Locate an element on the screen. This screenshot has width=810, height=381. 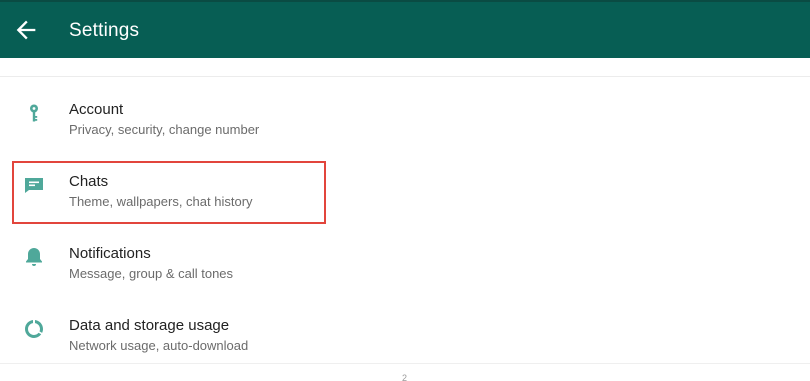
settings-item-subtitle: Network usage, auto-download is located at coordinates (159, 345).